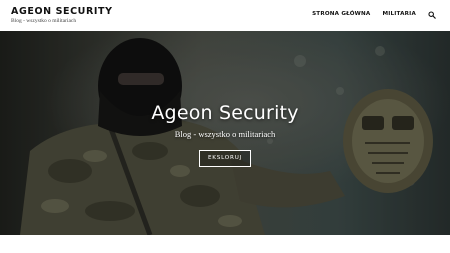 This screenshot has height=253, width=450. I want to click on hero-subtitle: Blog - wszystko o militariach, so click(225, 134).